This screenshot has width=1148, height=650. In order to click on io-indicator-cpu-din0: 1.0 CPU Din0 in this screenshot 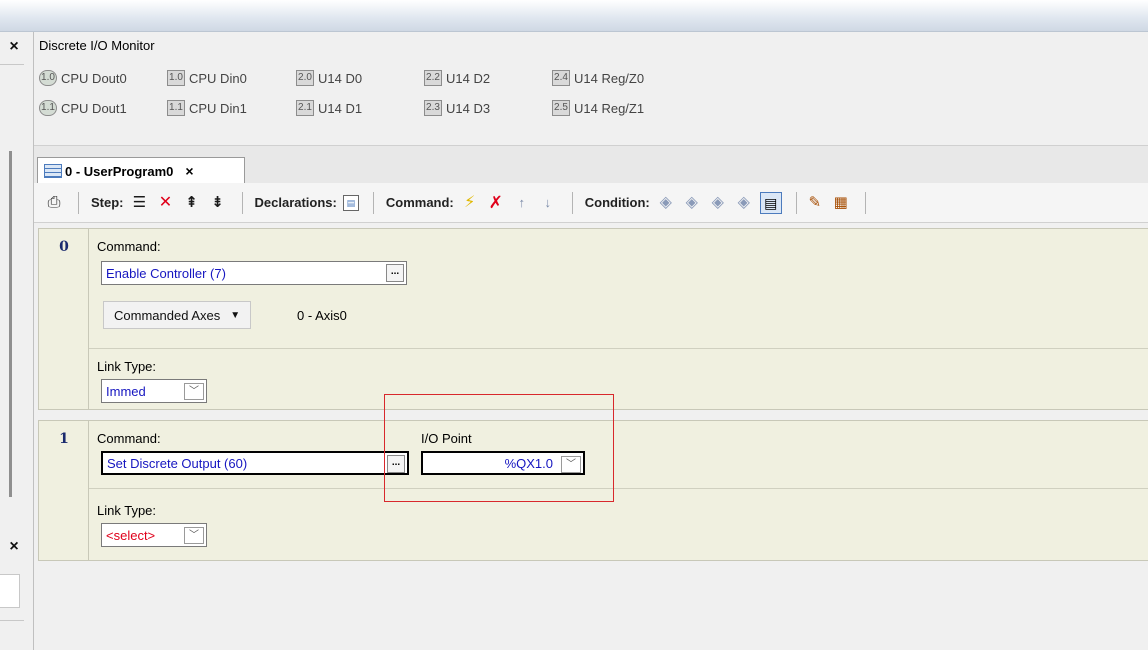, I will do `click(207, 78)`.